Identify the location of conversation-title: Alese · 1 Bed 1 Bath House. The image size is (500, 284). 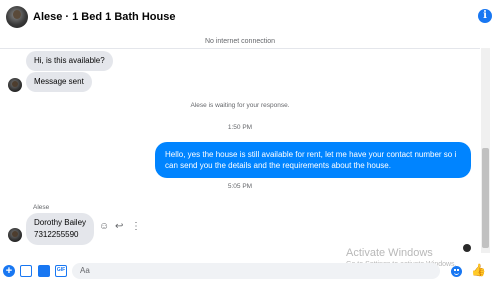
(104, 17).